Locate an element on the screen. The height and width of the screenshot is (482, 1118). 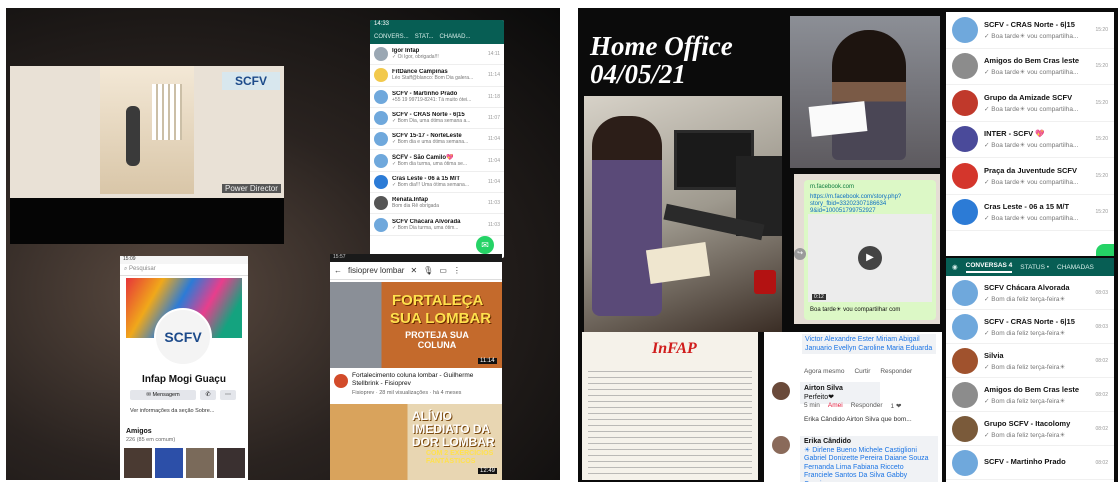
thumb1-line2: SUA LOMBAR is located at coordinates (441, 318).